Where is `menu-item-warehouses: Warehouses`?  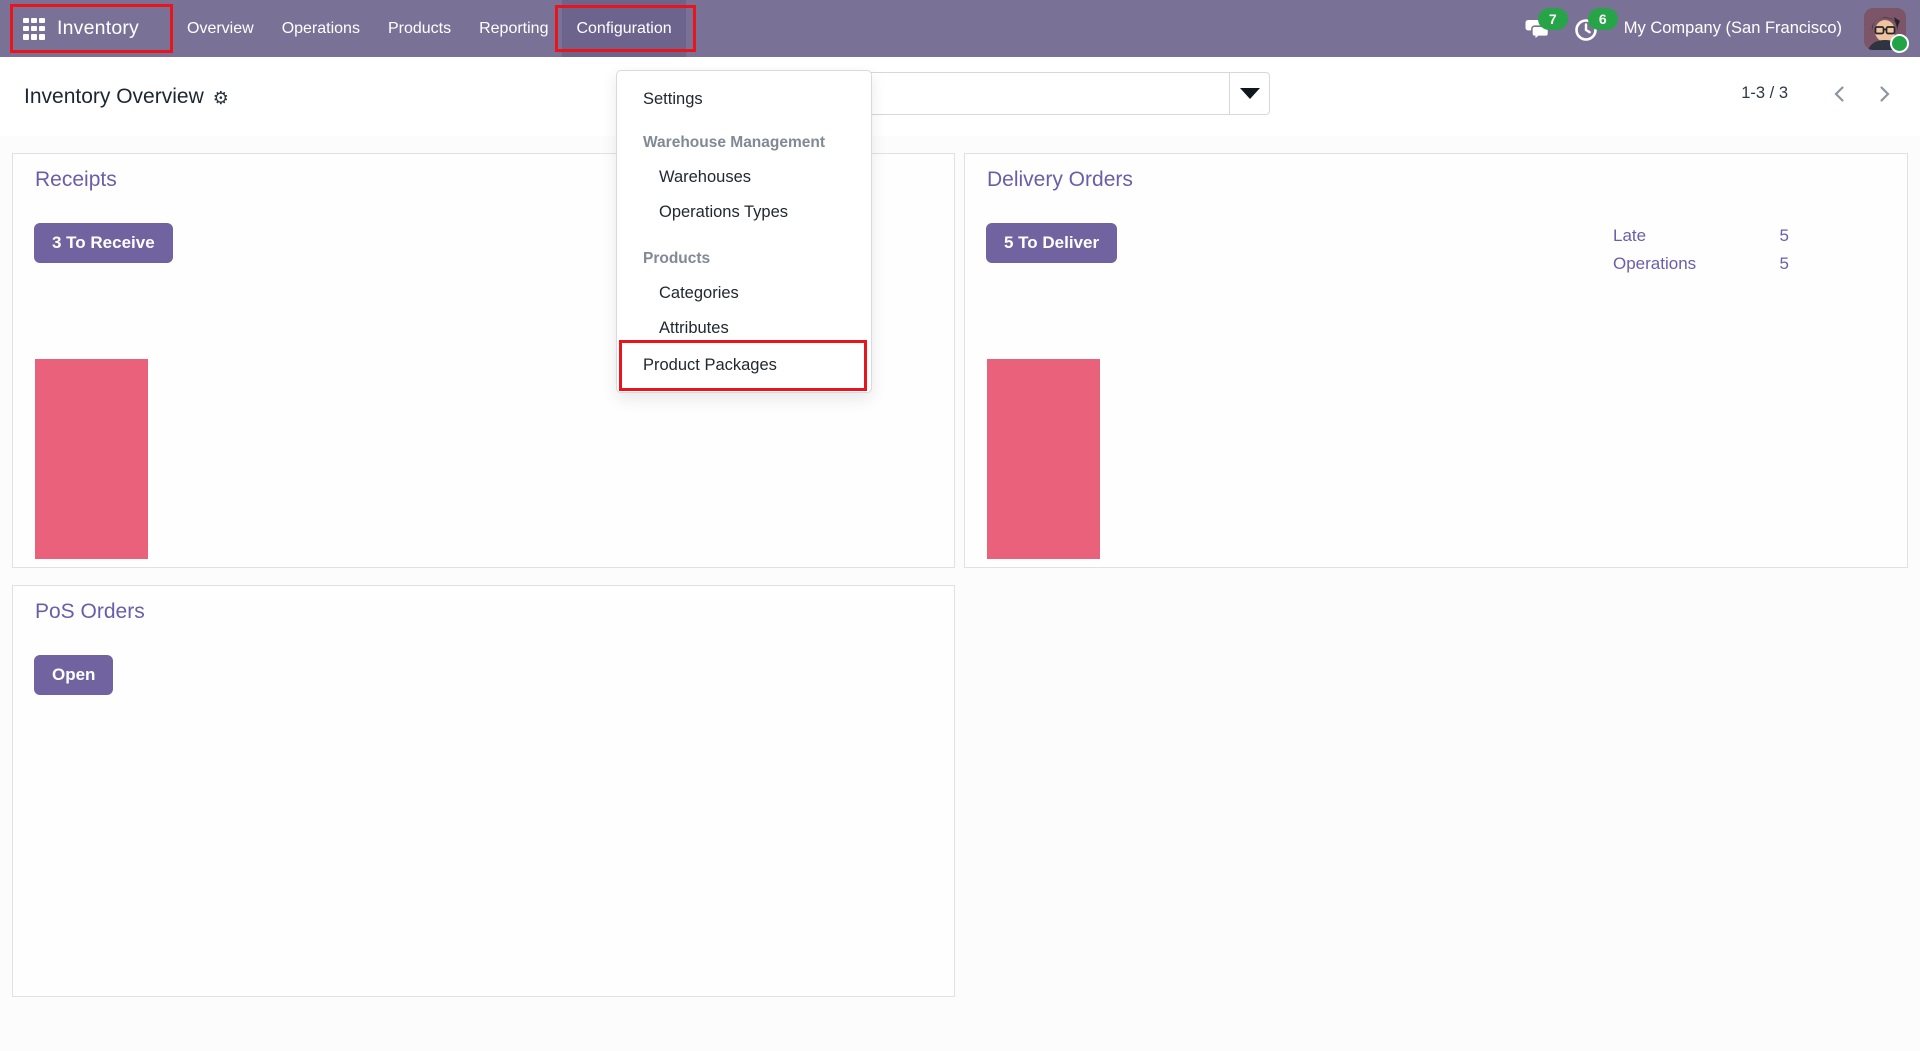 menu-item-warehouses: Warehouses is located at coordinates (744, 177).